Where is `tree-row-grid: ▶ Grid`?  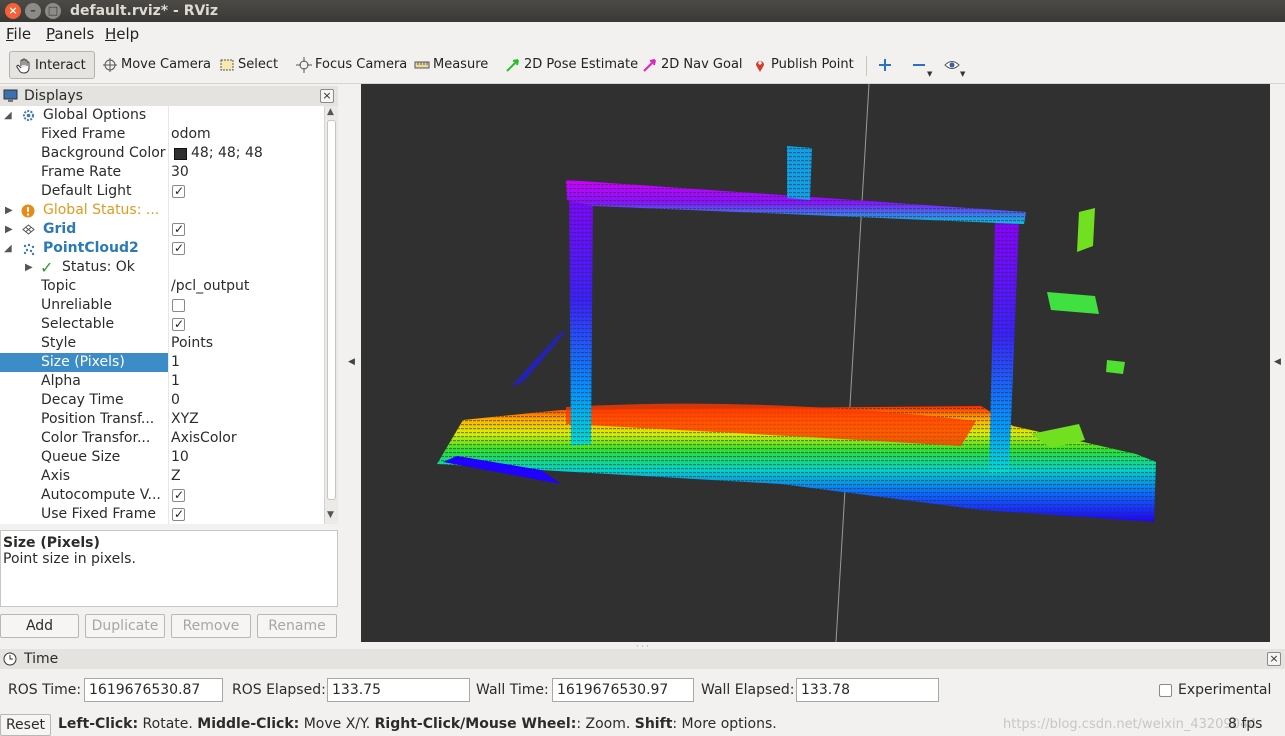 tree-row-grid: ▶ Grid is located at coordinates (162, 229).